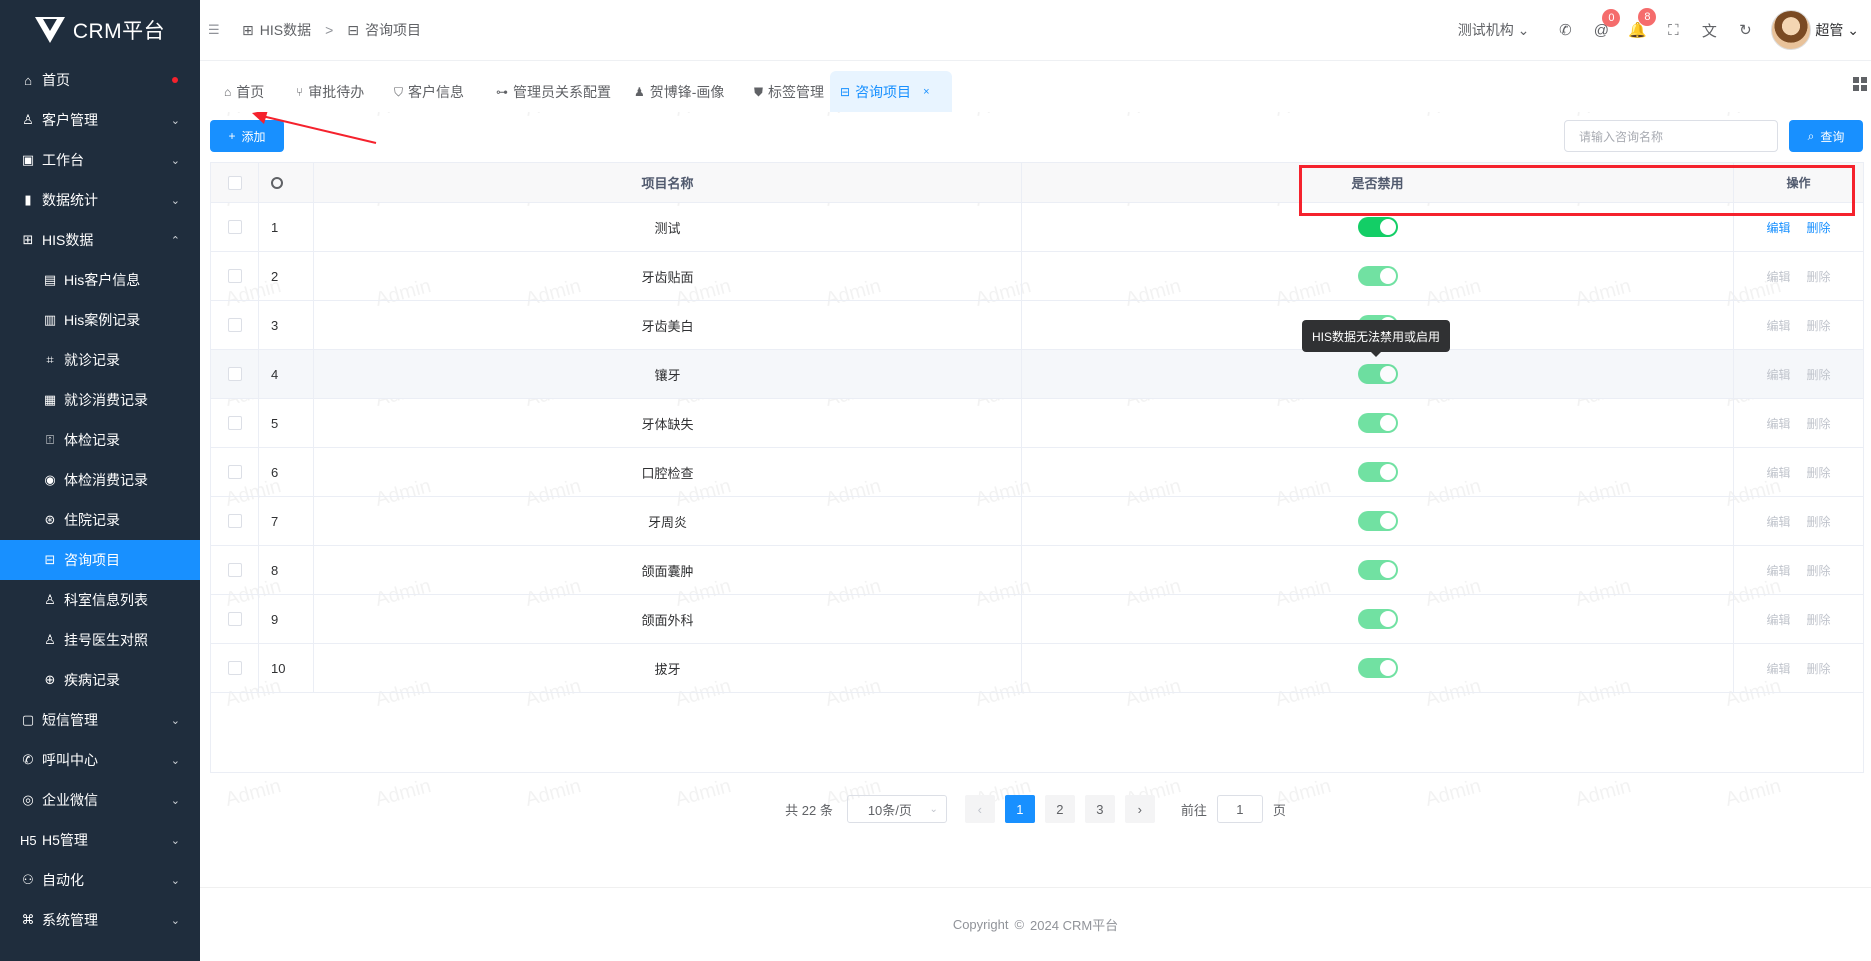 The width and height of the screenshot is (1871, 961). What do you see at coordinates (1037, 521) in the screenshot?
I see `table-row: 7 牙周炎 编辑 删除` at bounding box center [1037, 521].